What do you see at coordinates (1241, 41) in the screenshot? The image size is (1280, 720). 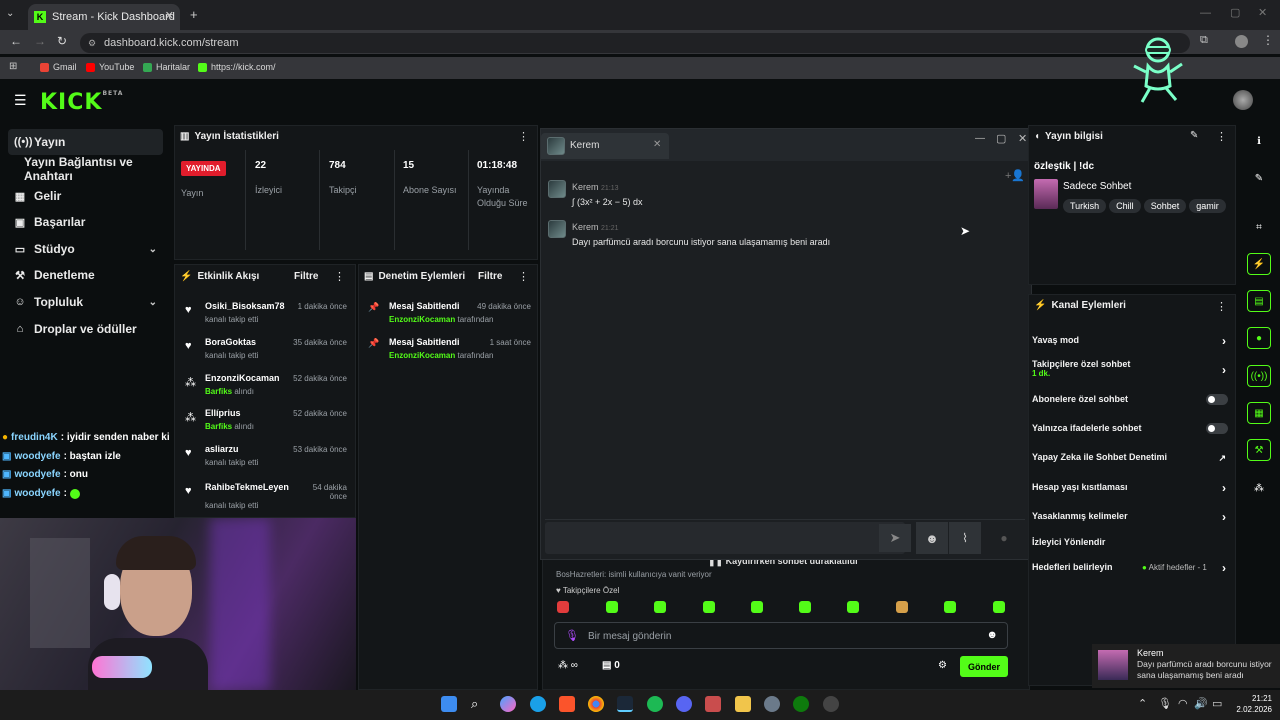 I see `profile-avatar` at bounding box center [1241, 41].